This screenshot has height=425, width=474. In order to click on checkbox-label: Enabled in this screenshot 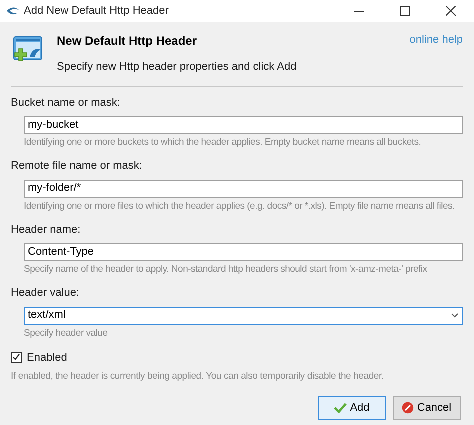, I will do `click(47, 358)`.